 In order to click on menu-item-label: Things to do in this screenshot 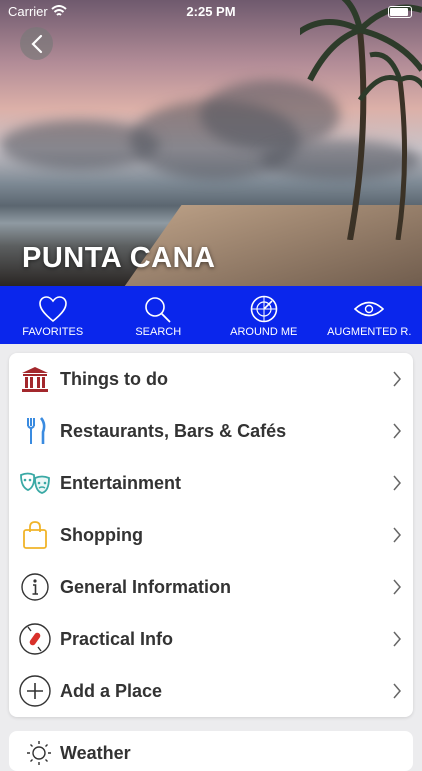, I will do `click(114, 379)`.